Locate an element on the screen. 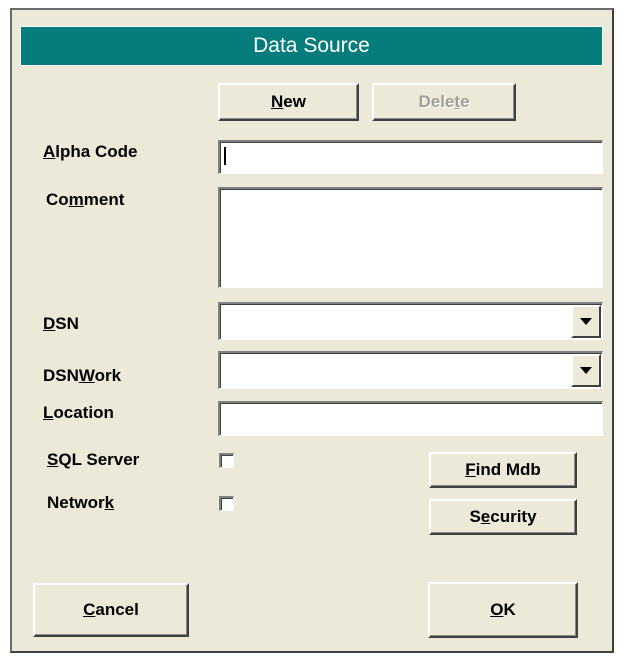 The height and width of the screenshot is (659, 627). dsnwork-dropdown-button is located at coordinates (586, 370).